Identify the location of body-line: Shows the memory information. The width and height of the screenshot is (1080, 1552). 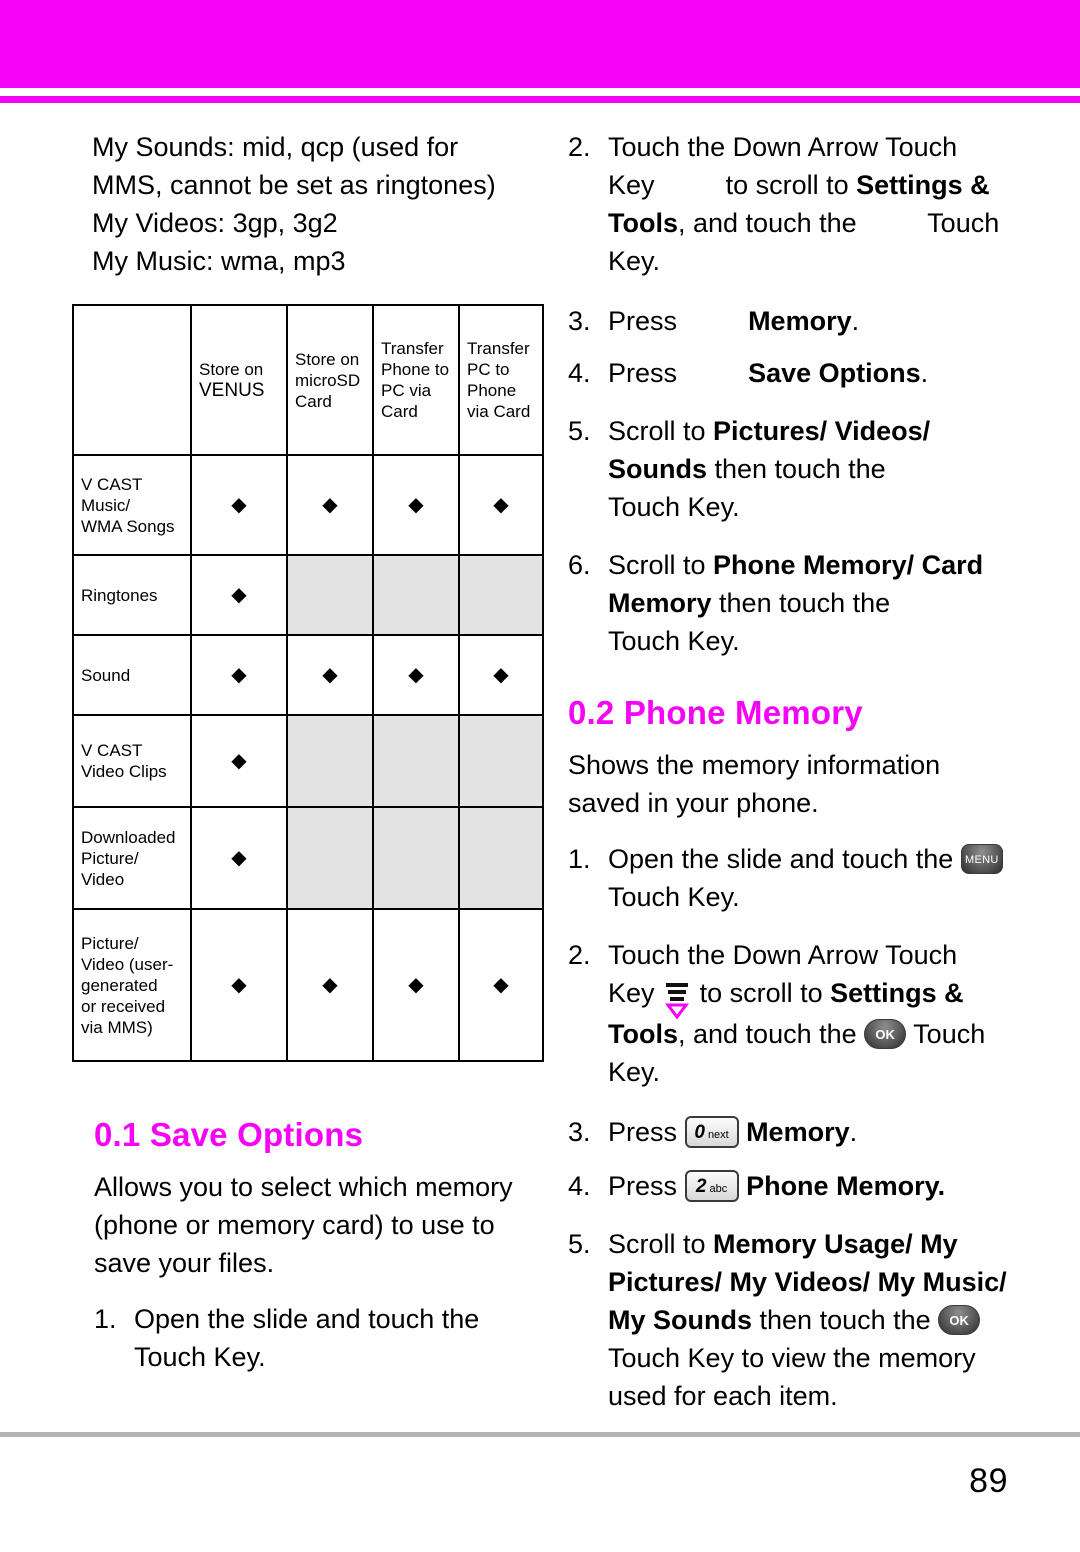
(754, 765).